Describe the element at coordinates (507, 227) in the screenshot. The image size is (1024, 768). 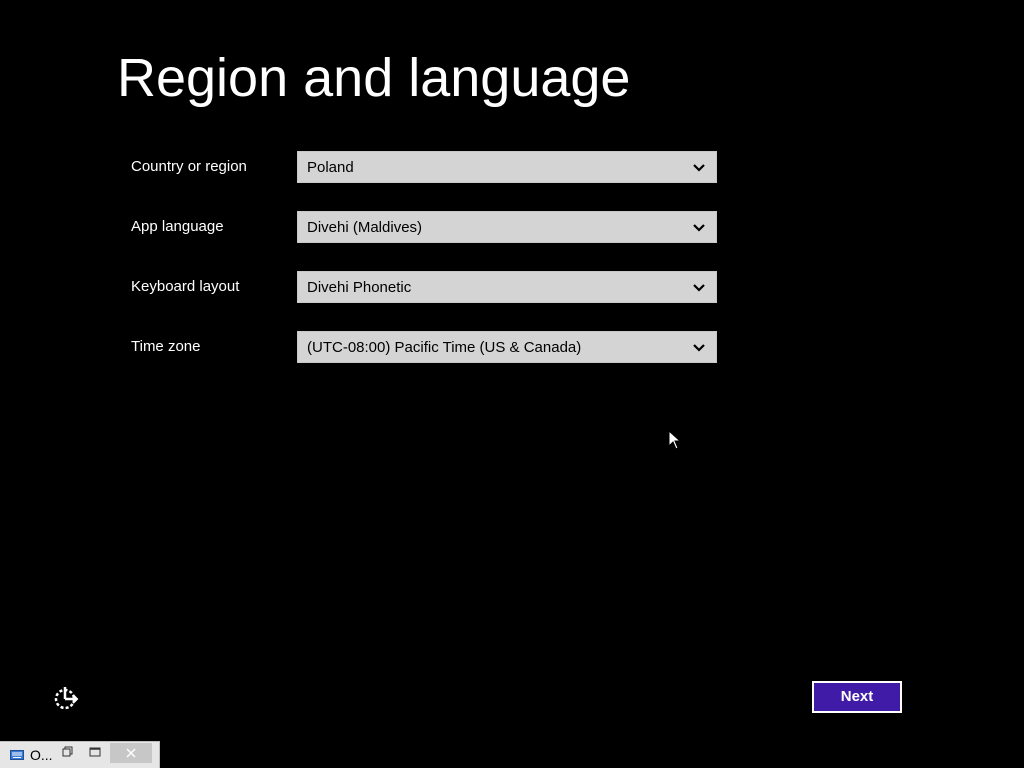
I see `app-language-select: Divehi (Maldives)` at that location.